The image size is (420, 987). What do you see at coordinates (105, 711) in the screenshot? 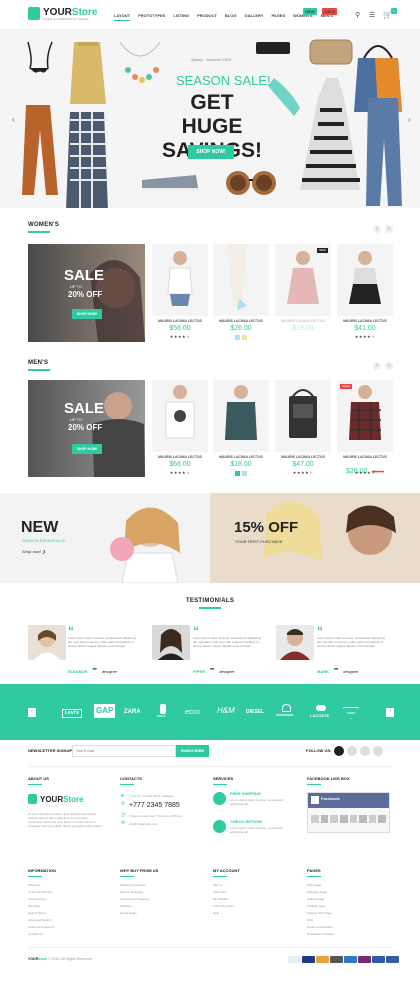
I see `brand-gap: GAP` at bounding box center [105, 711].